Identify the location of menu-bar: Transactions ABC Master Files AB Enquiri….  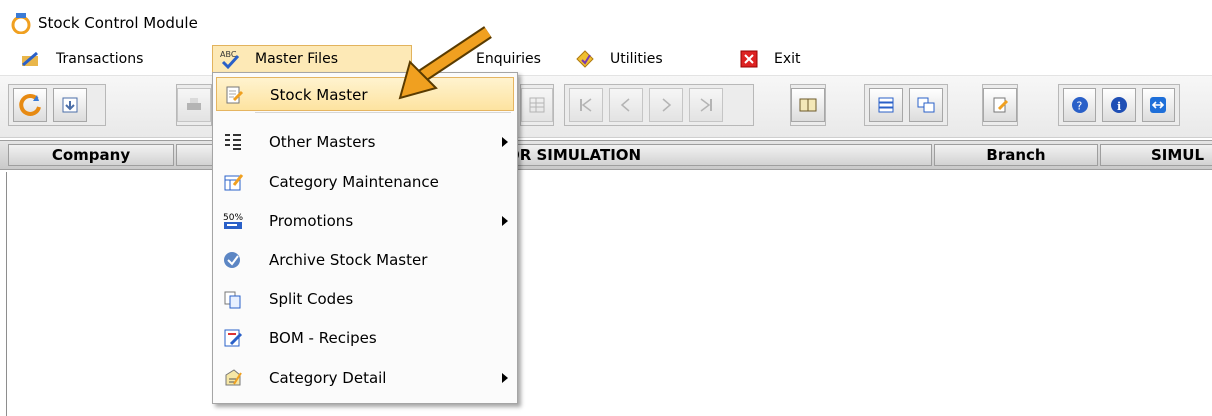
(606, 59).